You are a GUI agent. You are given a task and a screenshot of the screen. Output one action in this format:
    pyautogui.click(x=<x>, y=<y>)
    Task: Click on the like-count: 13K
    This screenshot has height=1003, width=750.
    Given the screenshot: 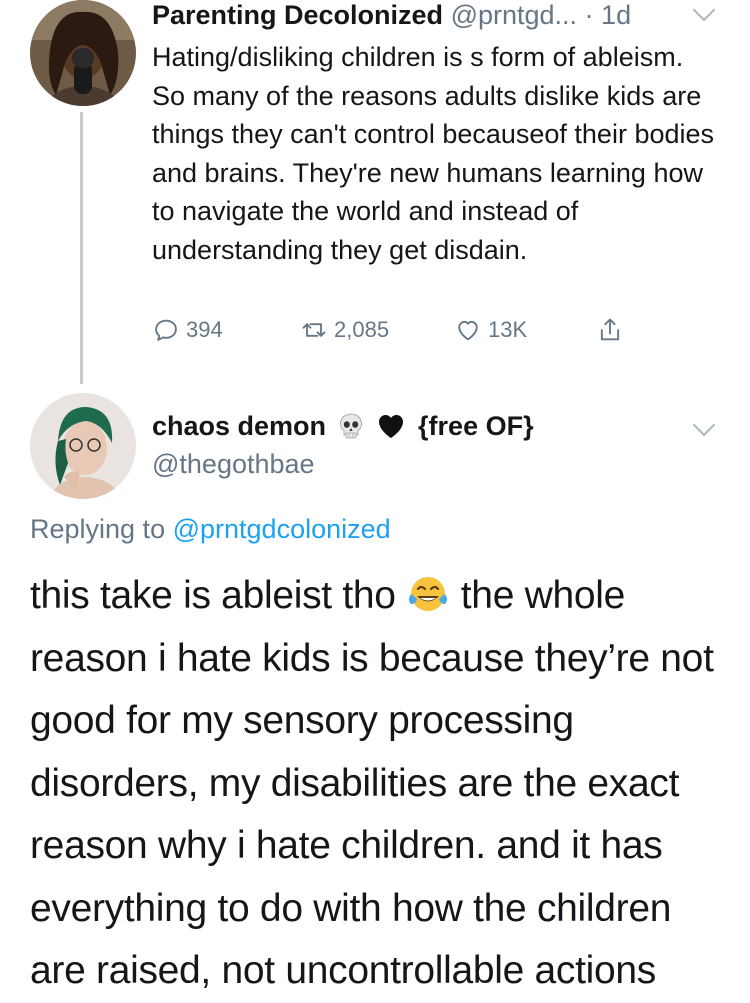 What is the action you would take?
    pyautogui.click(x=508, y=329)
    